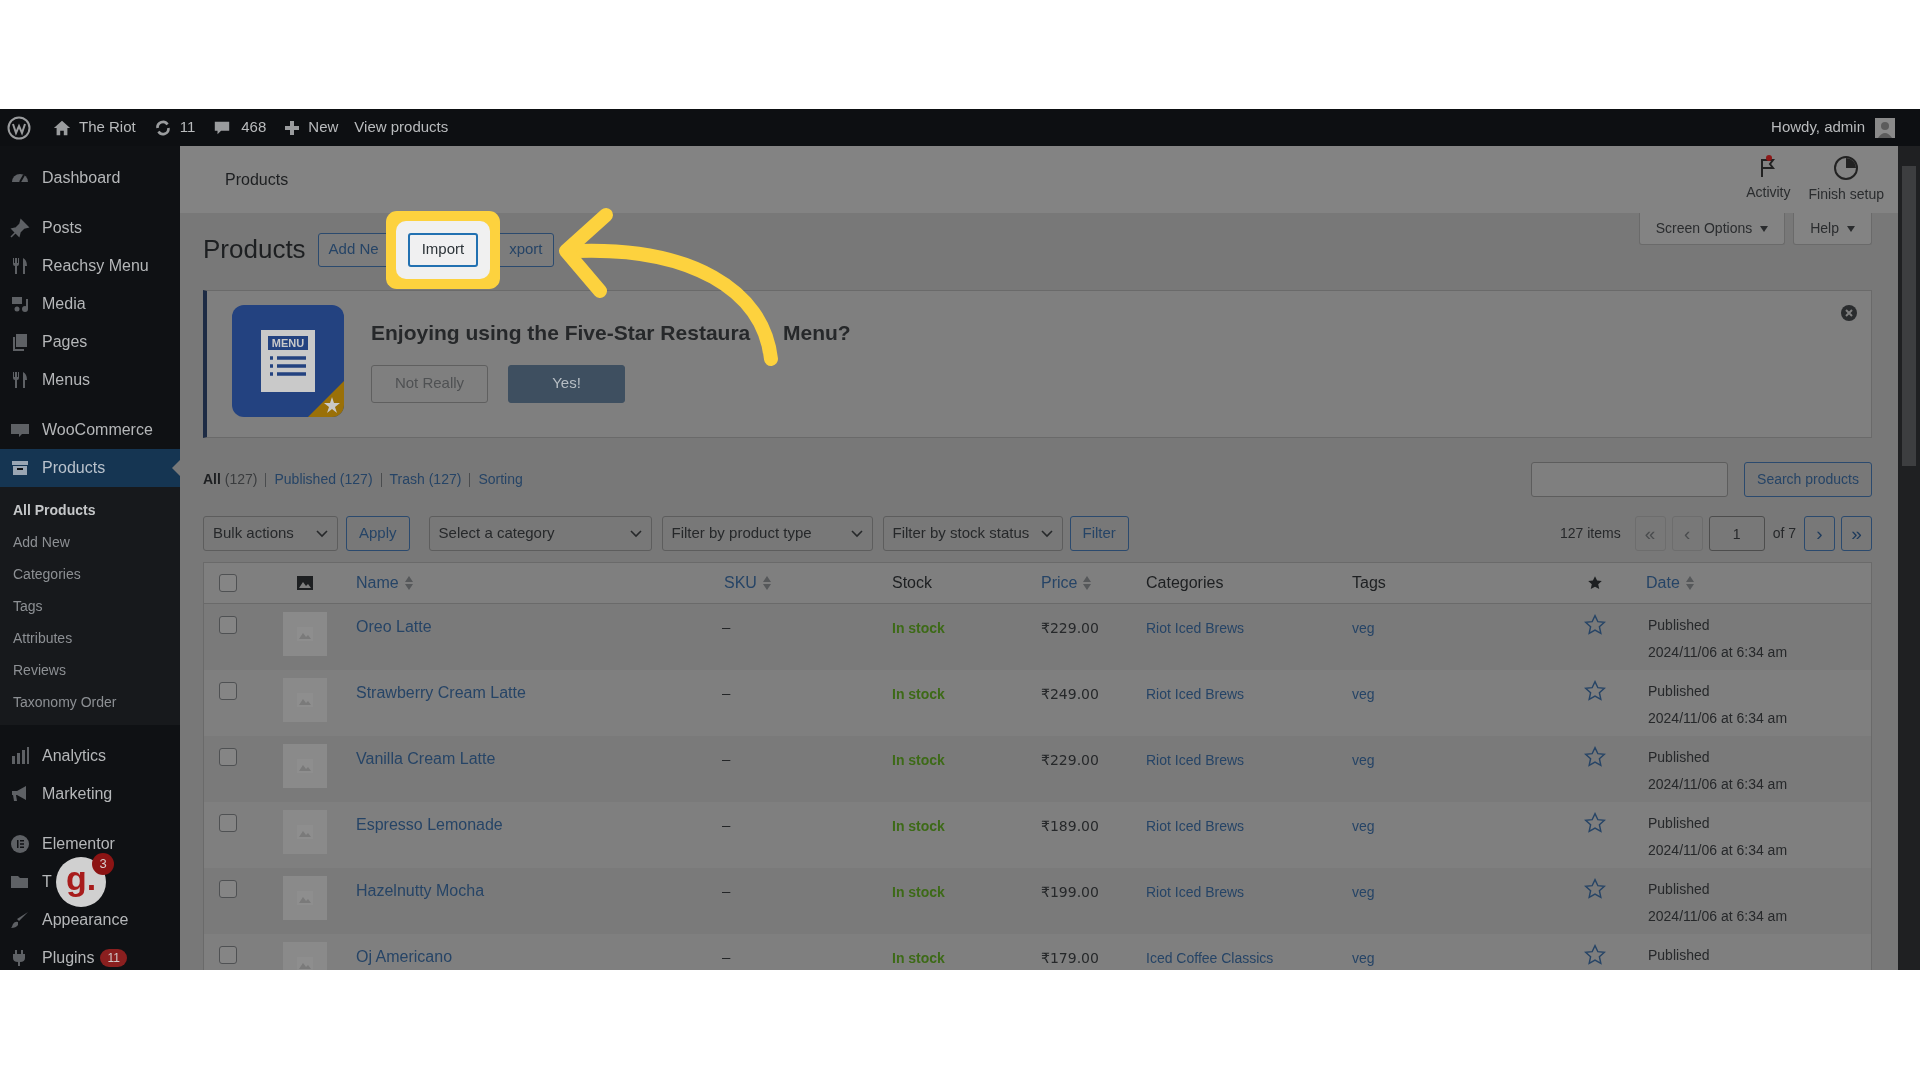  Describe the element at coordinates (66, 380) in the screenshot. I see `sidebar-item: Menus` at that location.